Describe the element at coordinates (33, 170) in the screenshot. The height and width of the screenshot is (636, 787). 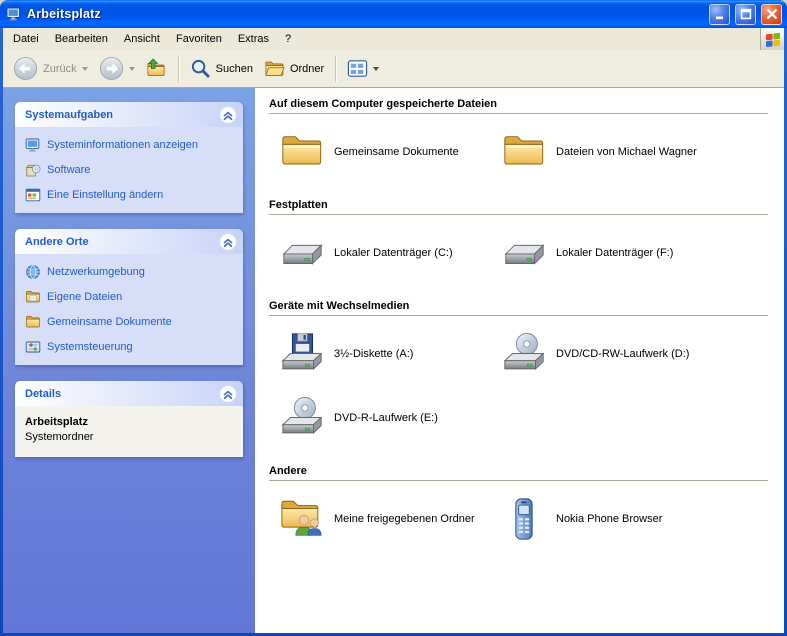
I see `software-icon` at that location.